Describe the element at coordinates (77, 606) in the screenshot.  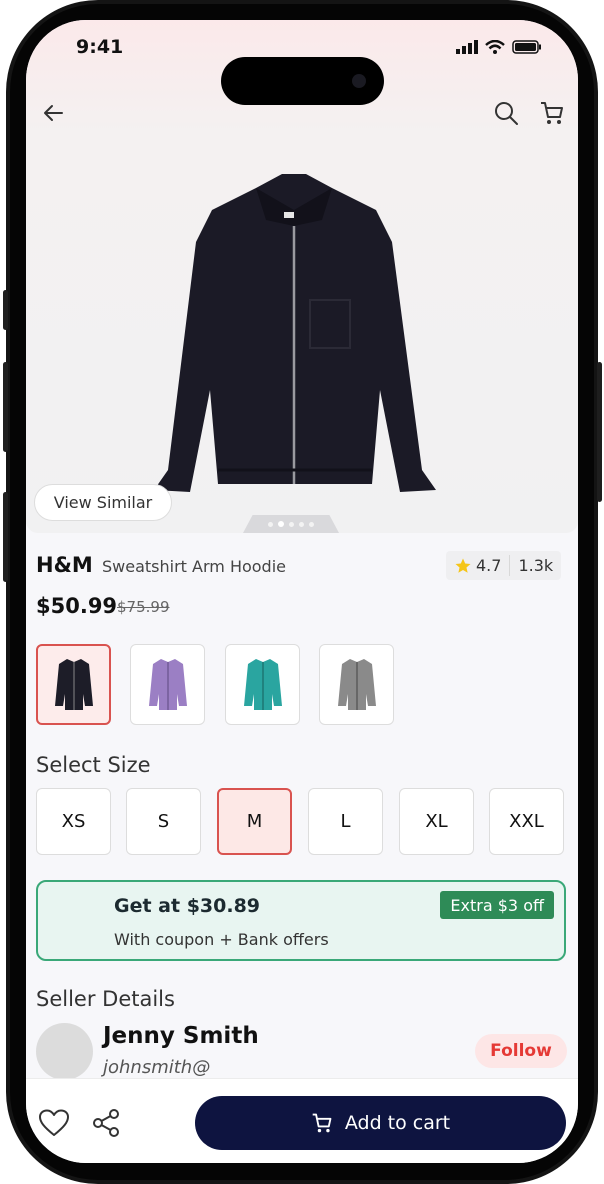
I see `product-price: $50.99` at that location.